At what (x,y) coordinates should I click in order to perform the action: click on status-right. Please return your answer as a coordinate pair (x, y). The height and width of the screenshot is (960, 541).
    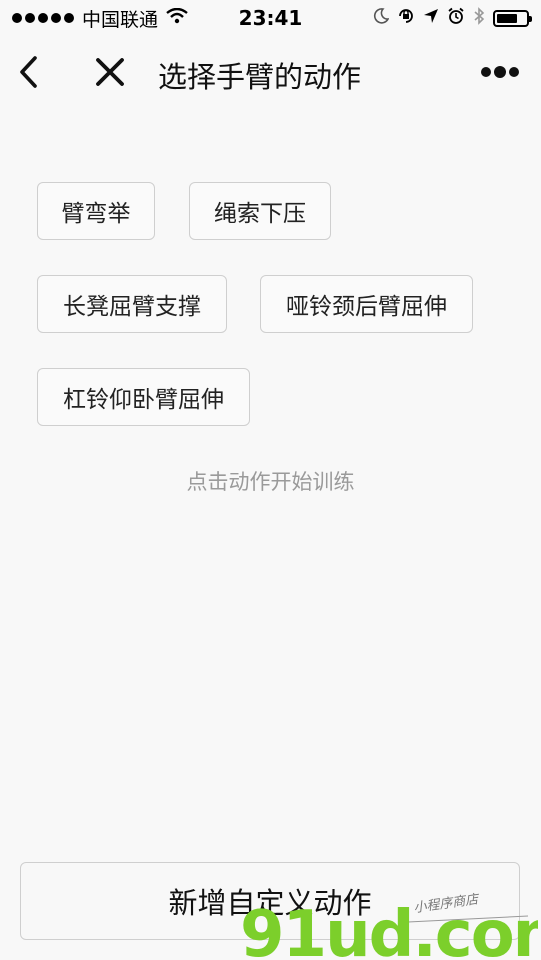
    Looking at the image, I should click on (452, 18).